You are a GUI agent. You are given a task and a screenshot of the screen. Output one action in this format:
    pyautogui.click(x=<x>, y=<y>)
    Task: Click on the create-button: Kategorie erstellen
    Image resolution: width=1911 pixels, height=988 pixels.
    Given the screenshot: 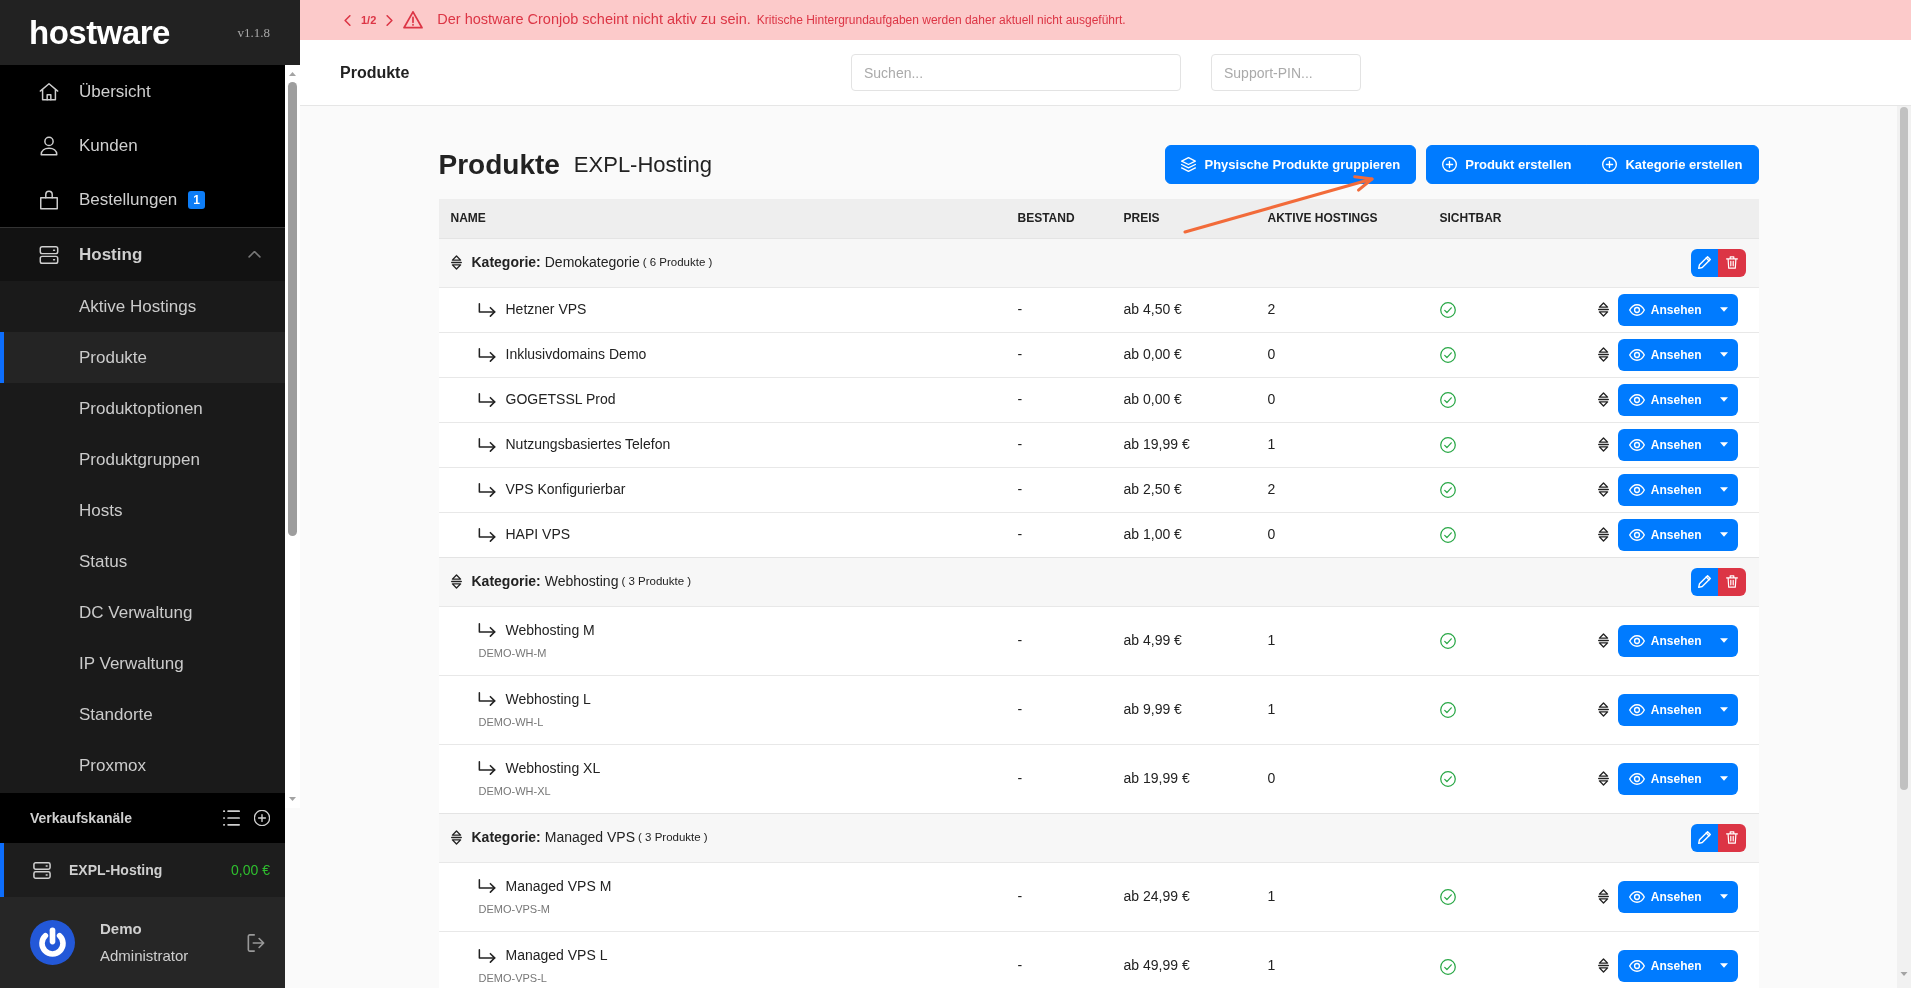 What is the action you would take?
    pyautogui.click(x=1672, y=164)
    